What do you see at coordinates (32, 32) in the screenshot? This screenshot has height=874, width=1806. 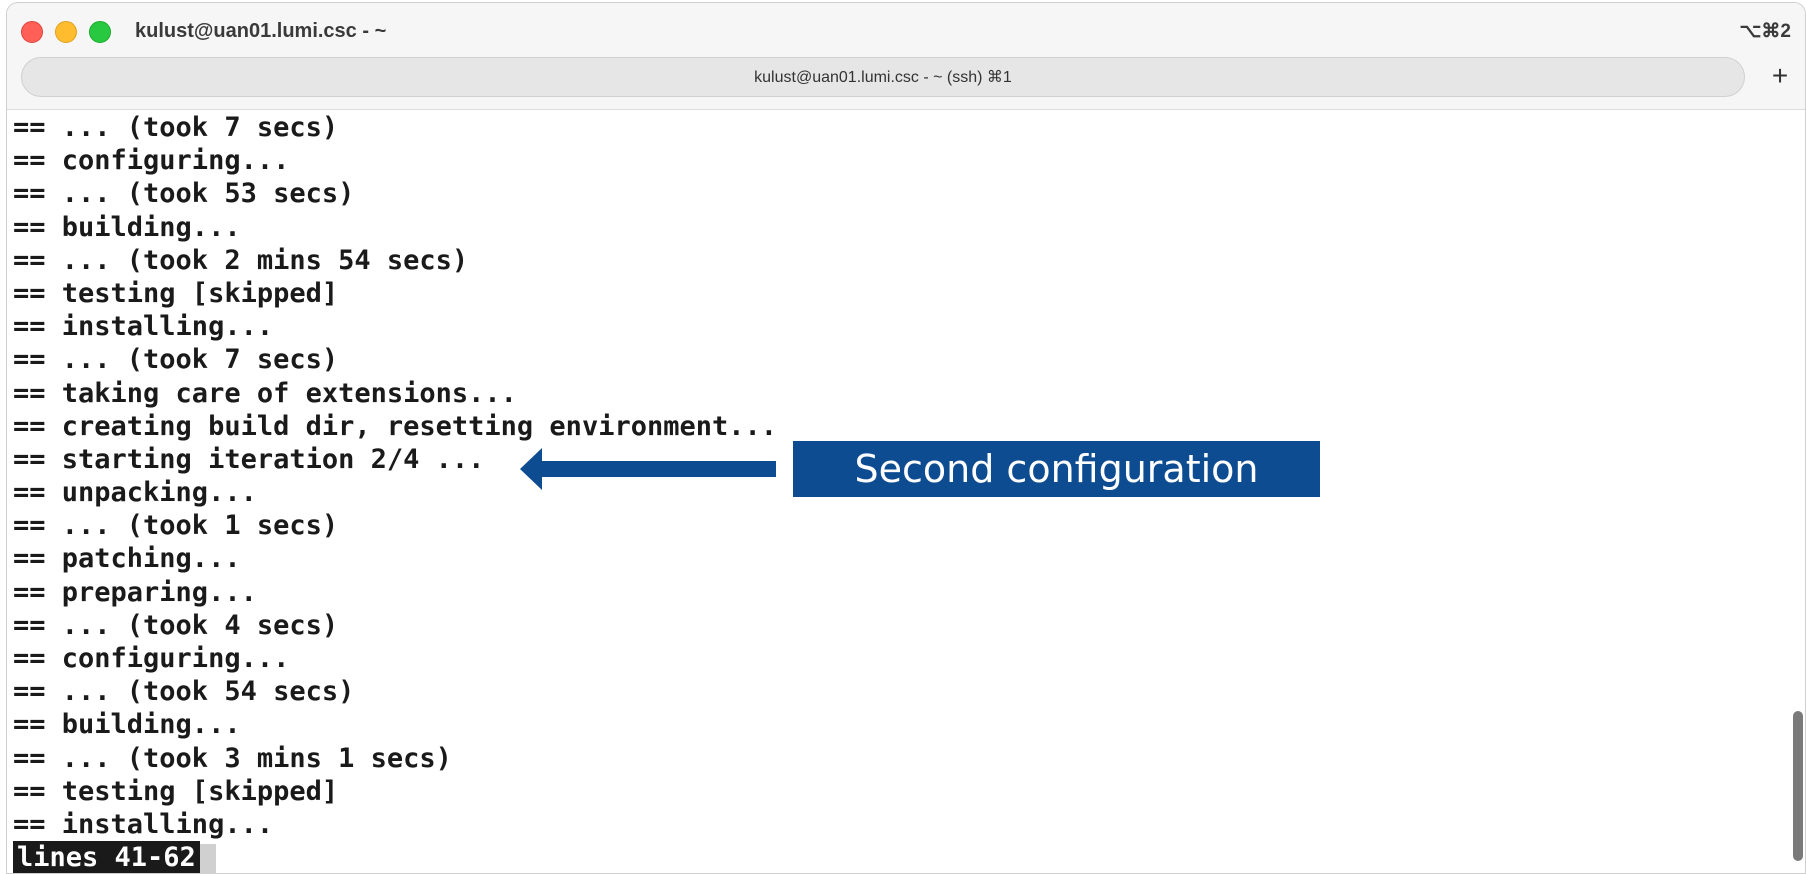 I see `close-icon` at bounding box center [32, 32].